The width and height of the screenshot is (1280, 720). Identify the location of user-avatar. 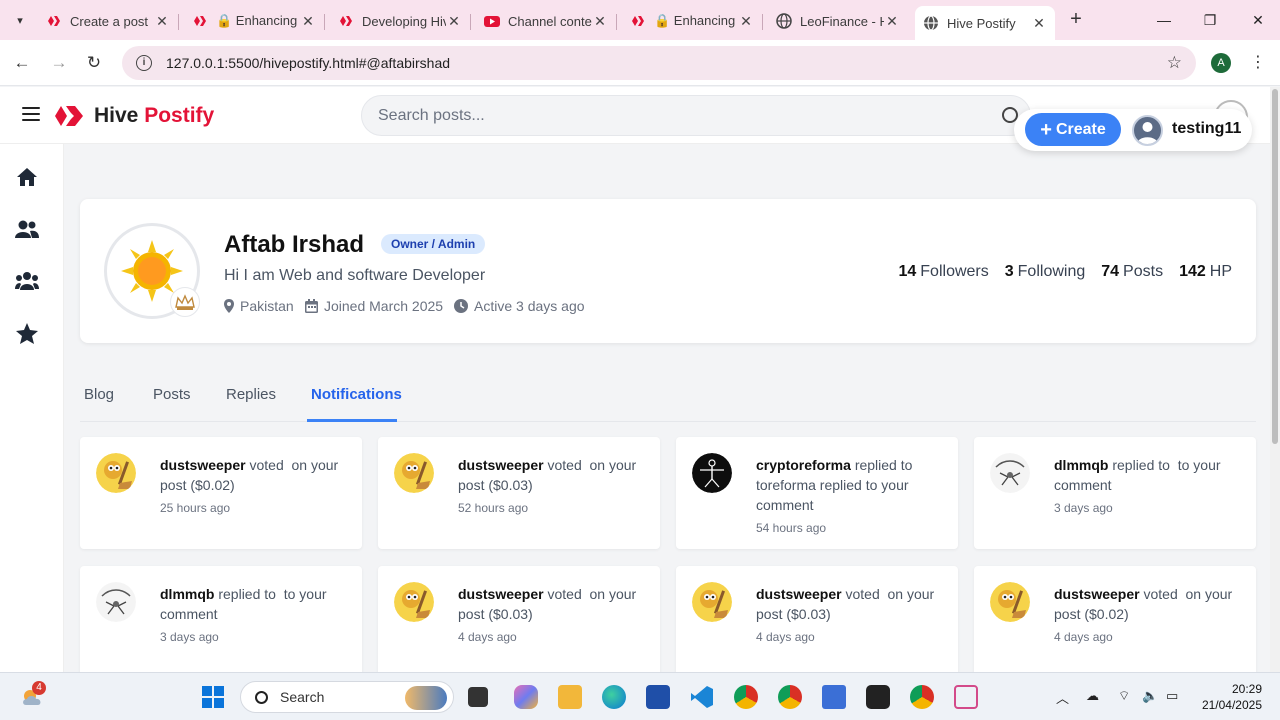
(1147, 130).